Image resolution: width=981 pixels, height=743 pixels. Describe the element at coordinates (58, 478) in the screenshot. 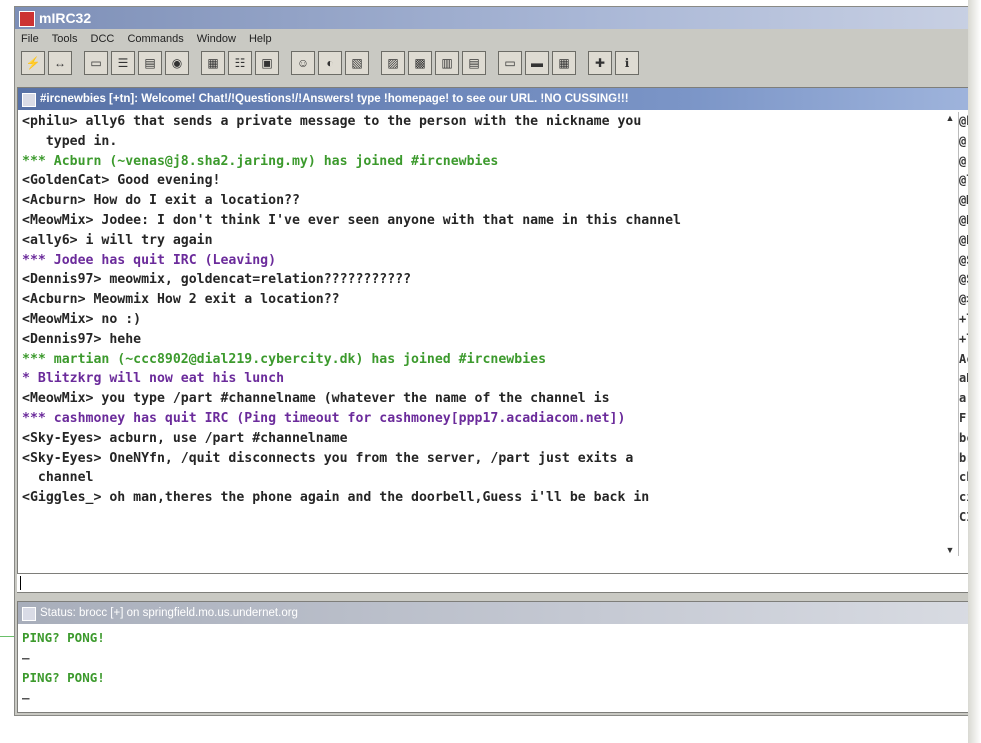

I see `chat-line: channel` at that location.